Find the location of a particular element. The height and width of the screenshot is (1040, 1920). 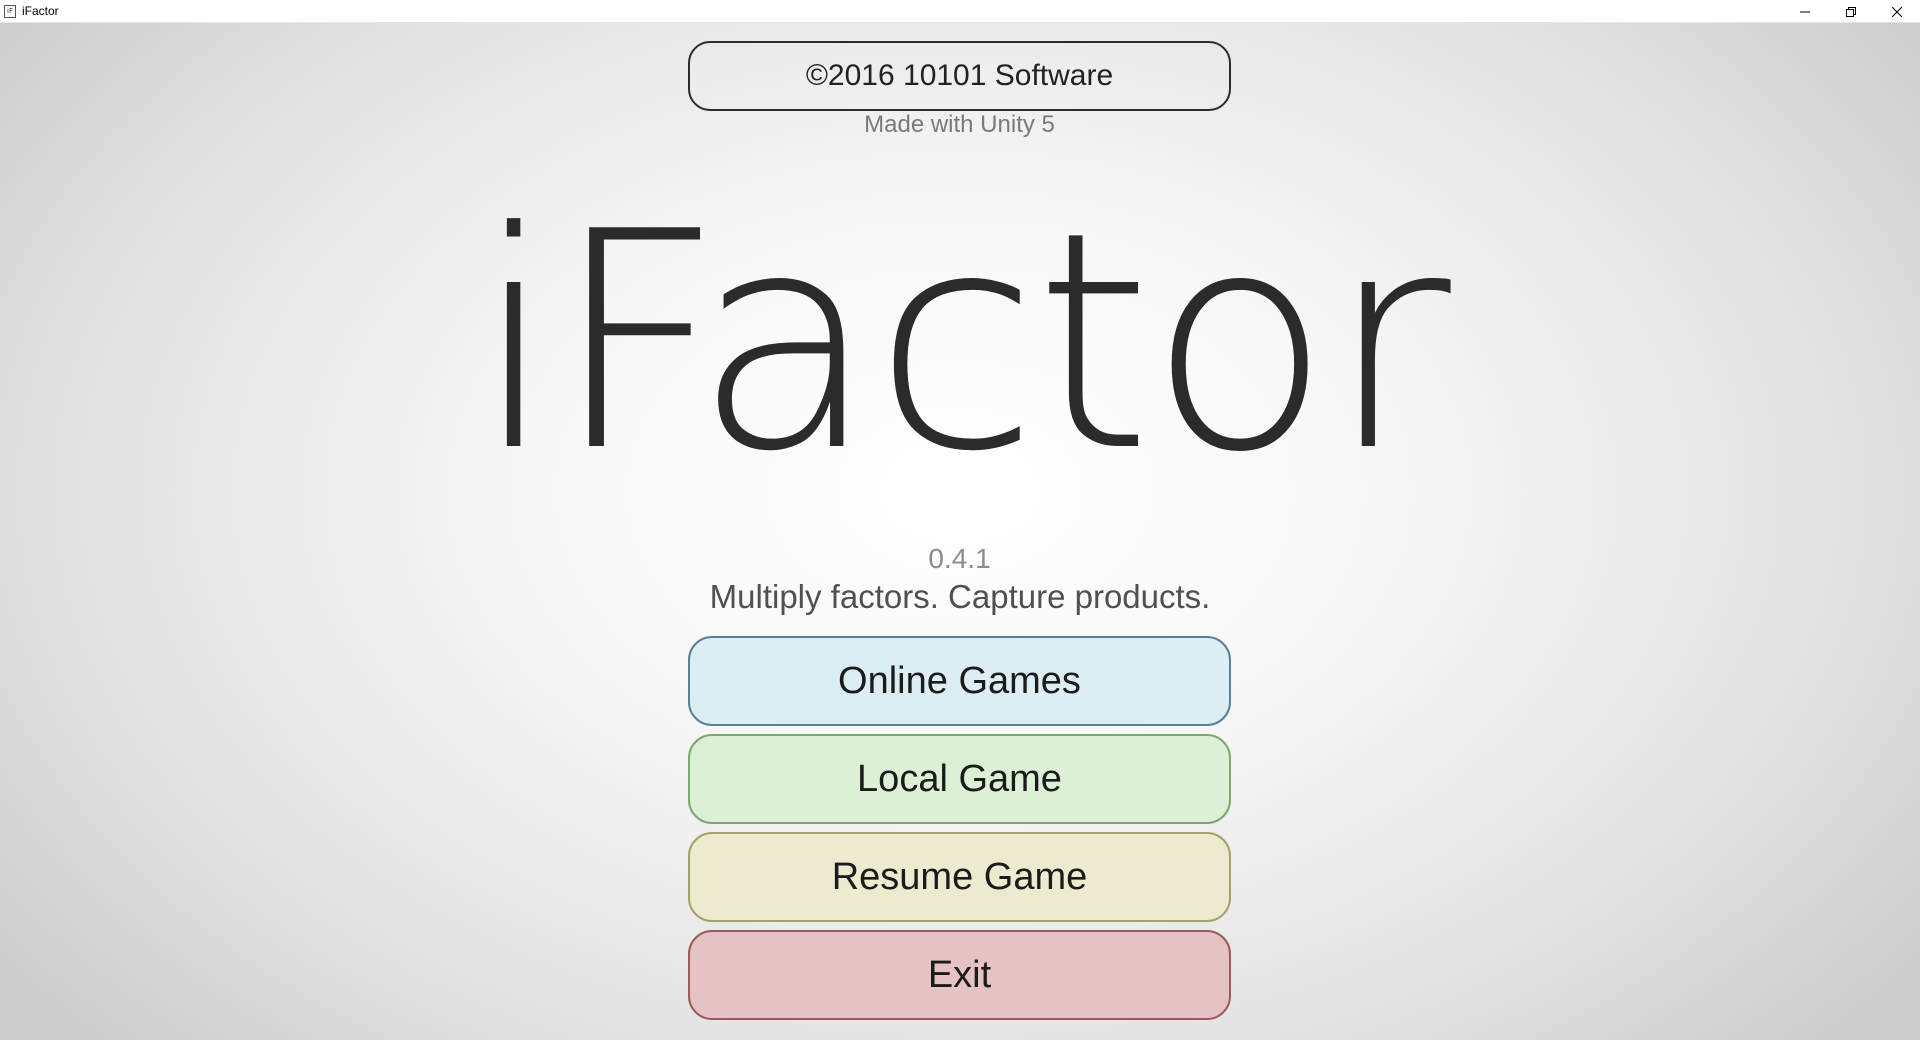

exit-button: Exit is located at coordinates (959, 975).